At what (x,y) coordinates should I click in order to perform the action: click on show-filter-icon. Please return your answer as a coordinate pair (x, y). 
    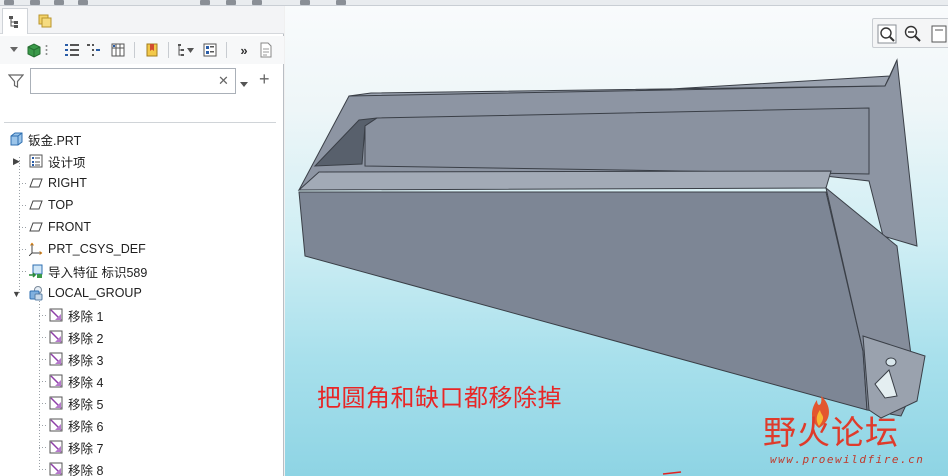
    Looking at the image, I should click on (186, 50).